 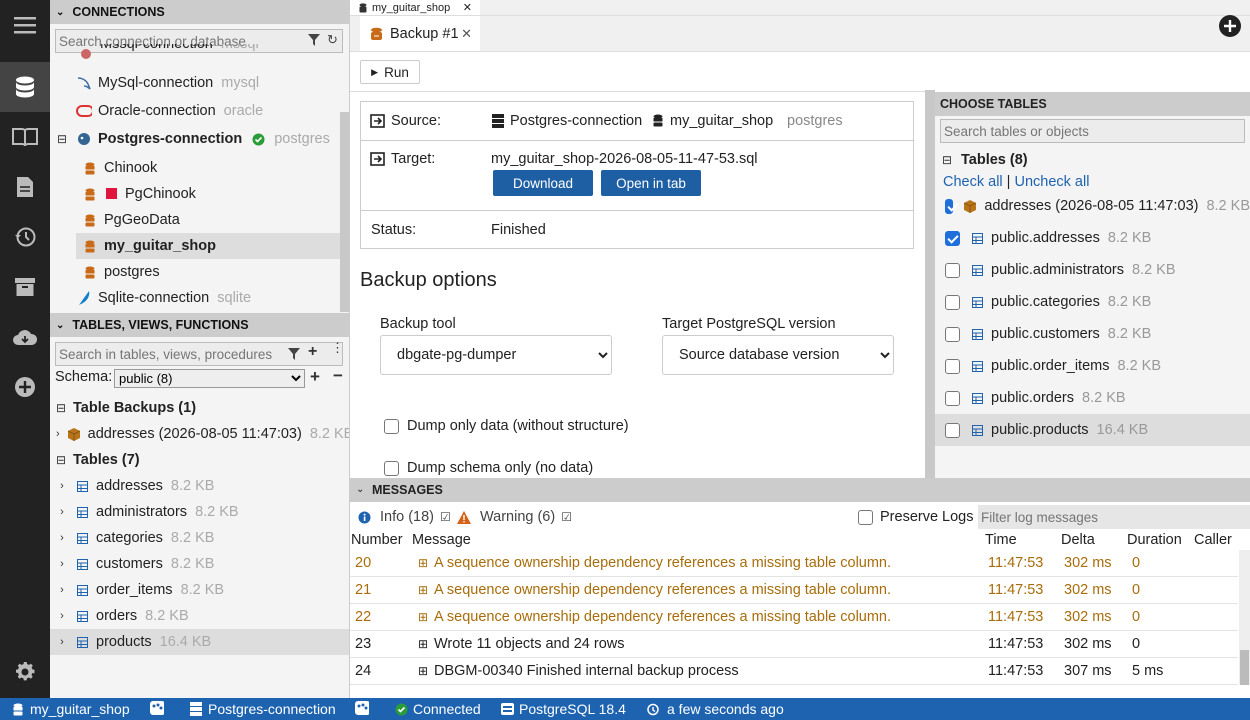 What do you see at coordinates (25, 187) in the screenshot?
I see `file-icon` at bounding box center [25, 187].